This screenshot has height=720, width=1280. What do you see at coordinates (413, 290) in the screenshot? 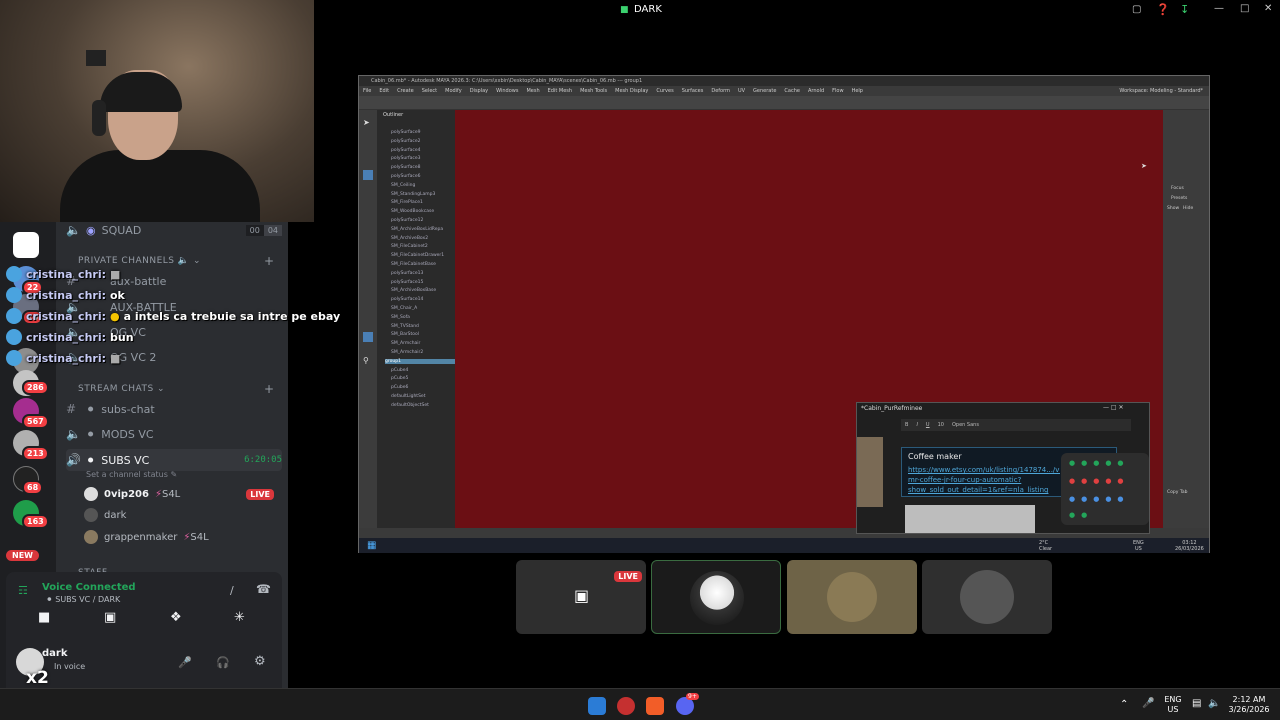
I see `outliner-item: SM_ArchiveBoxBase` at bounding box center [413, 290].